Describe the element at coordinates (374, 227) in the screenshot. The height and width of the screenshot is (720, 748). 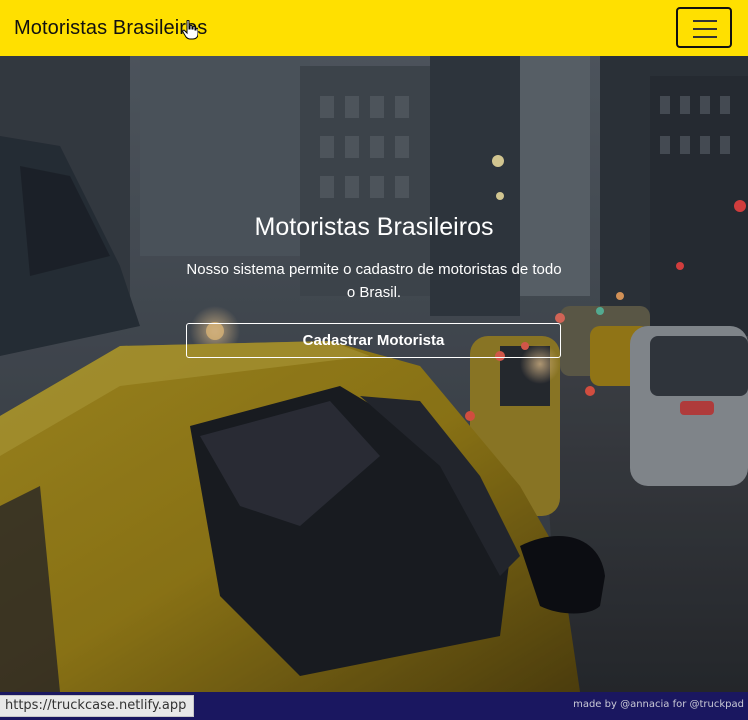
I see `hero-title: Motoristas Brasileiros` at that location.